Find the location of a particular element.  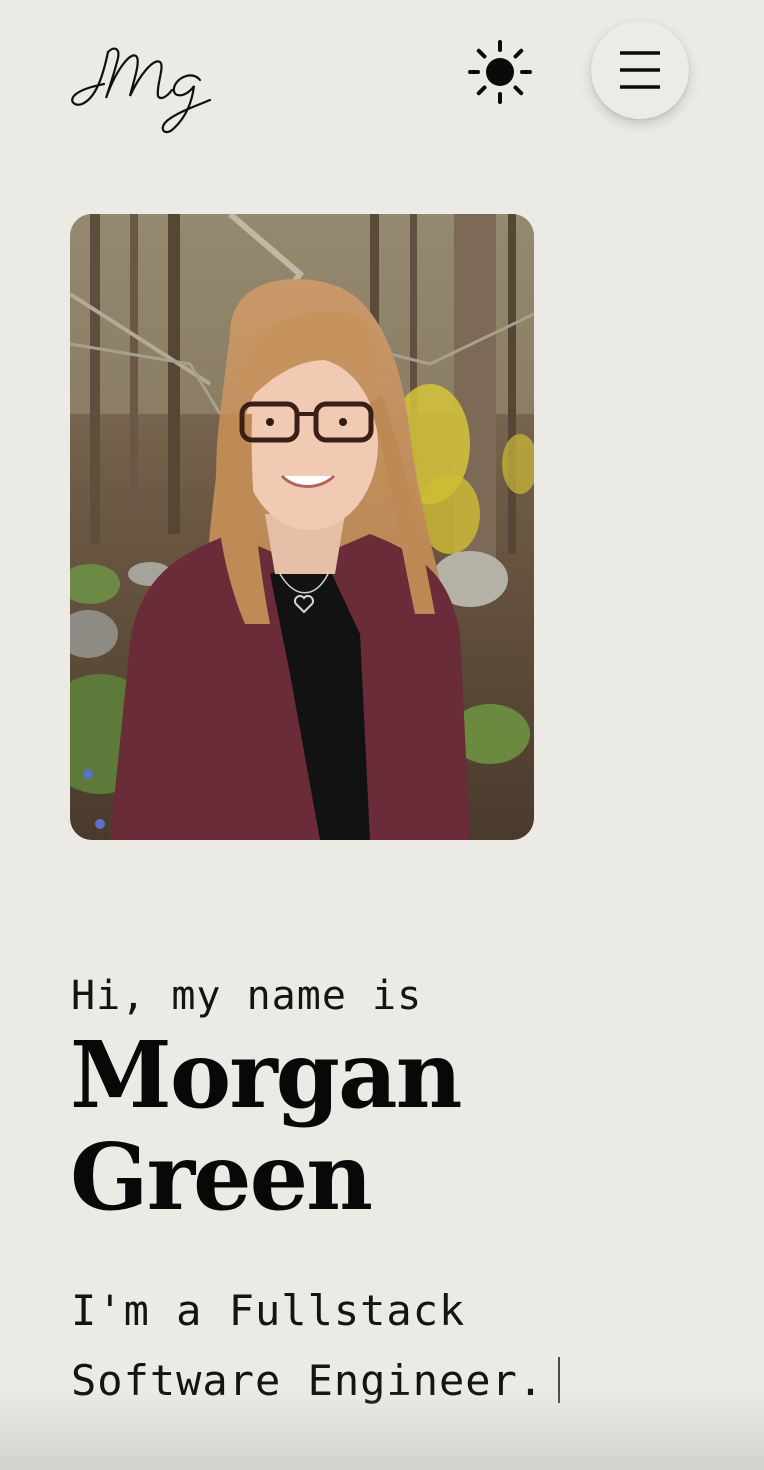

sun-icon is located at coordinates (500, 72).